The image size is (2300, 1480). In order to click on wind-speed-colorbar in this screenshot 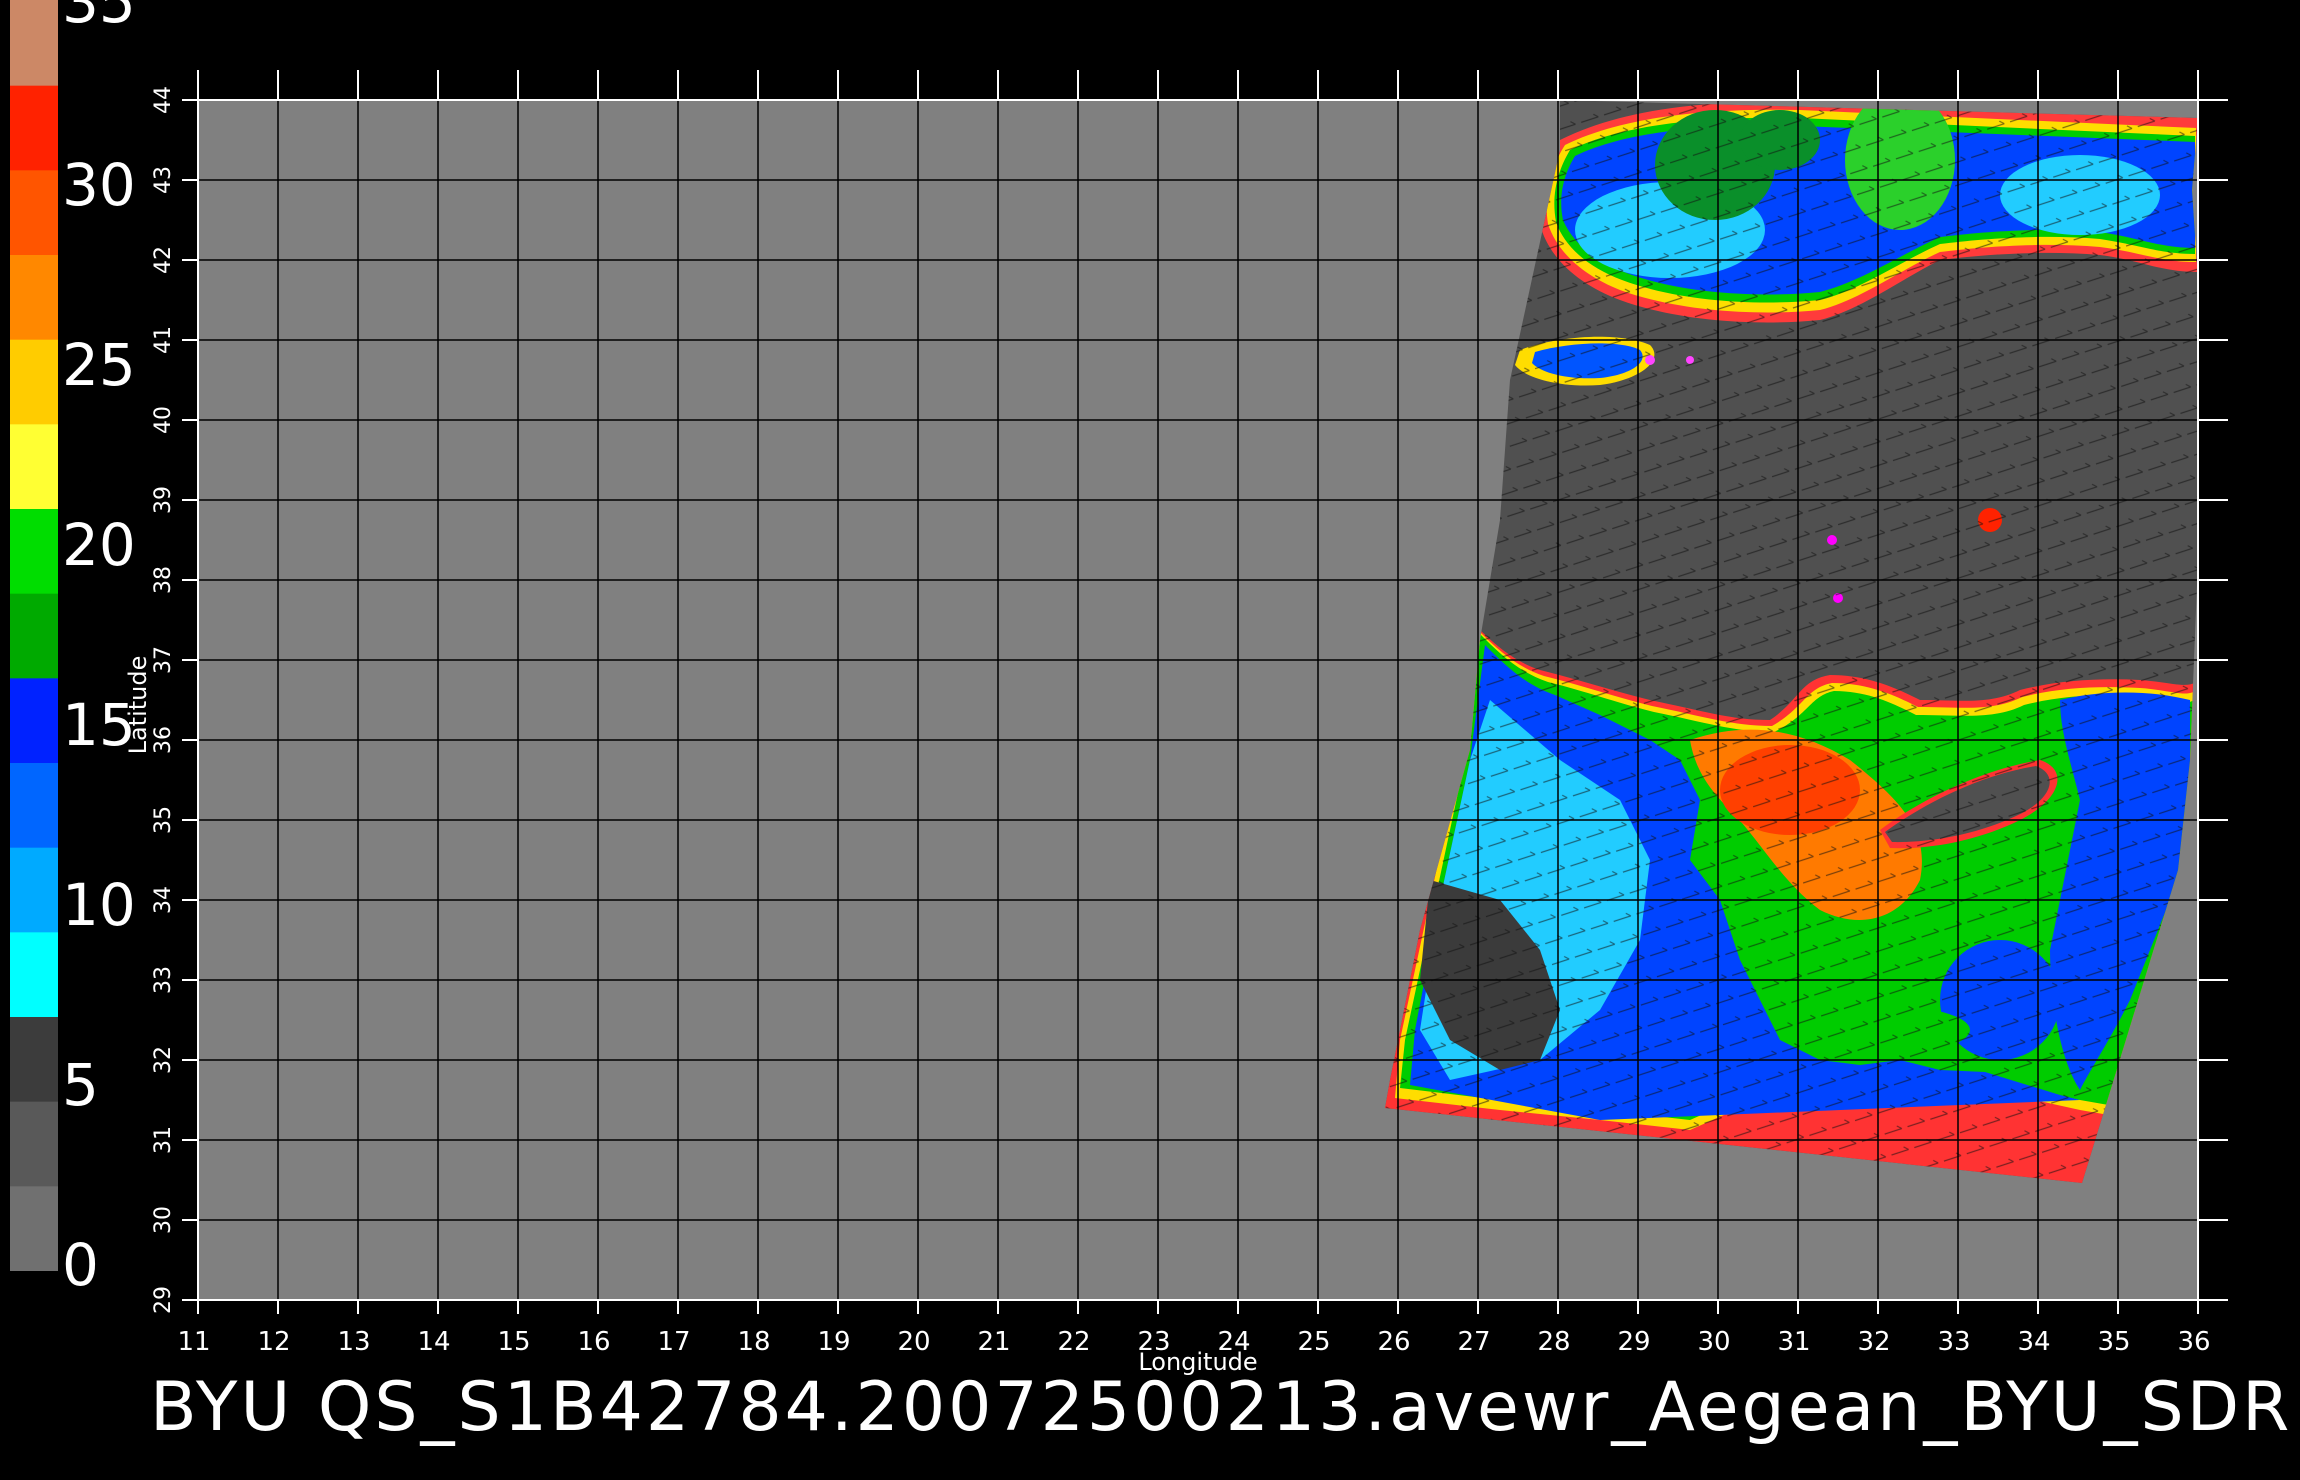, I will do `click(34, 635)`.